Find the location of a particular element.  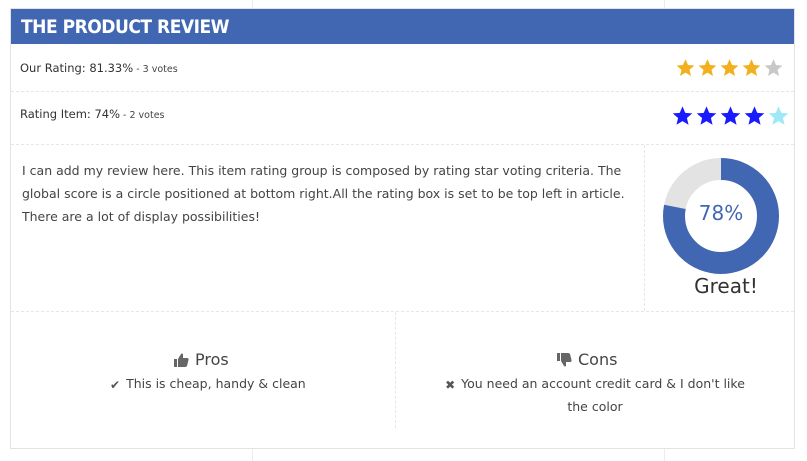

cons-title: Cons is located at coordinates (598, 359).